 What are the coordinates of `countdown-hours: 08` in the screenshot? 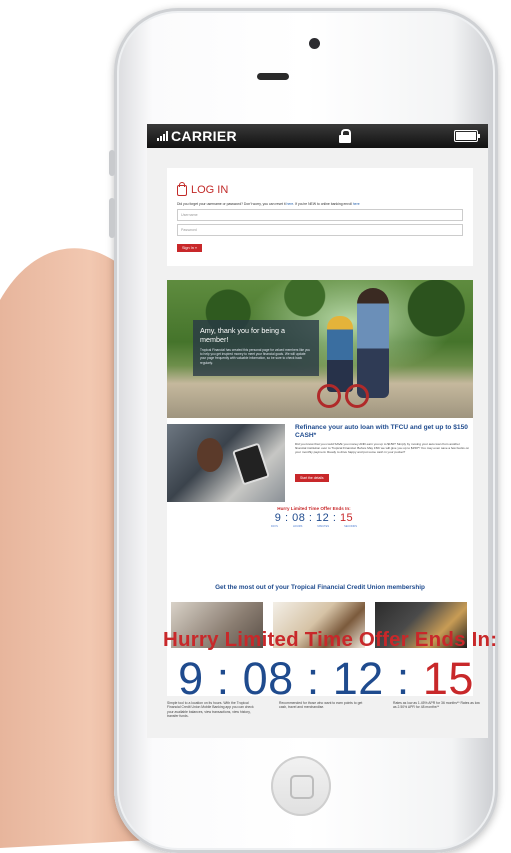 It's located at (268, 678).